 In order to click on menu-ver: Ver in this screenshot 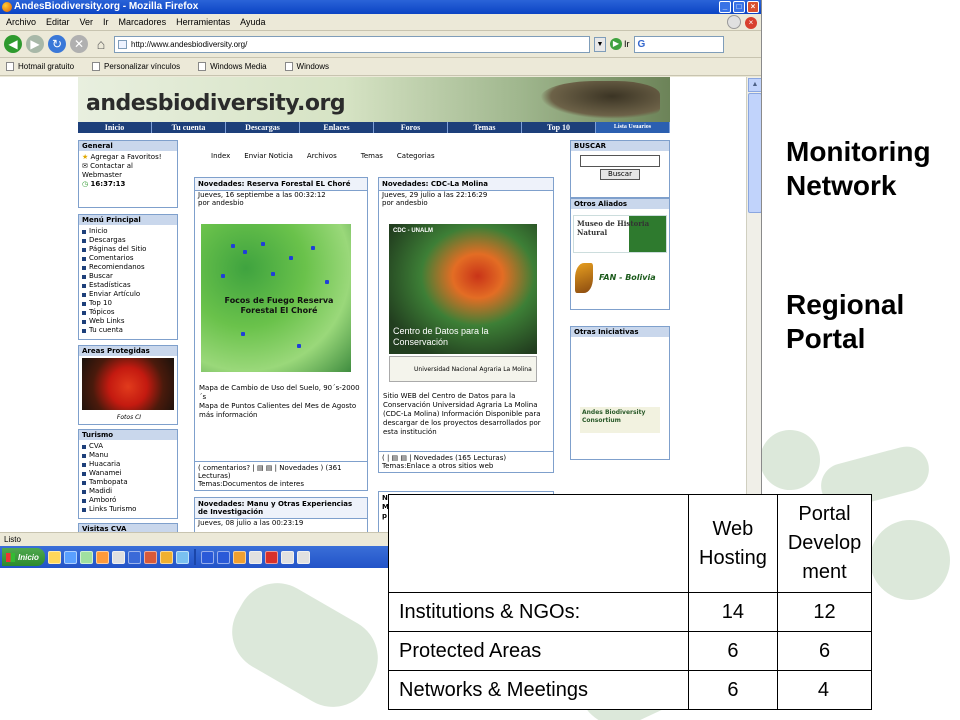, I will do `click(87, 22)`.